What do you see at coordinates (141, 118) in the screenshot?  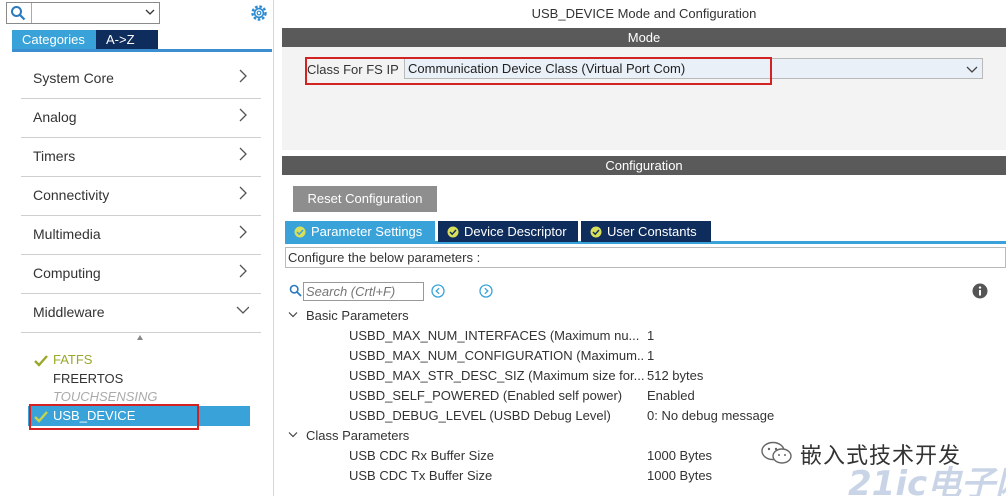 I see `category-analog: Analog` at bounding box center [141, 118].